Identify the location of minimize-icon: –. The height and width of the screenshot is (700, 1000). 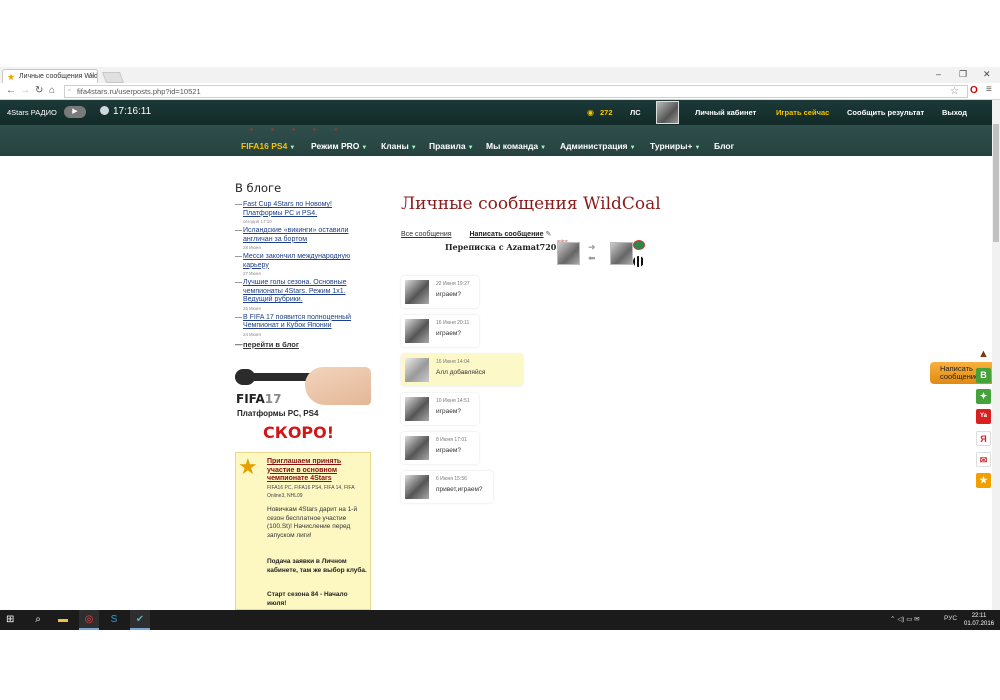
(938, 74).